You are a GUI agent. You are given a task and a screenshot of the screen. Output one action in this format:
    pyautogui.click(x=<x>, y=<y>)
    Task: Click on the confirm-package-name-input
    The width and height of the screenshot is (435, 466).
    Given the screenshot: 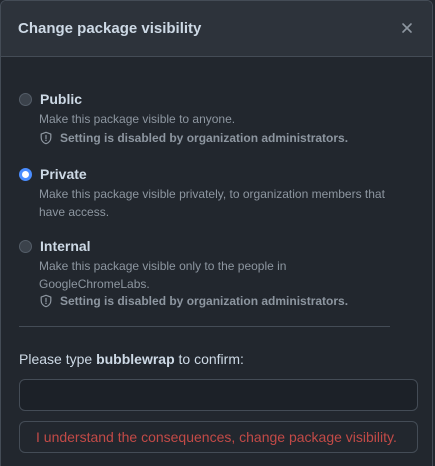 What is the action you would take?
    pyautogui.click(x=218, y=395)
    